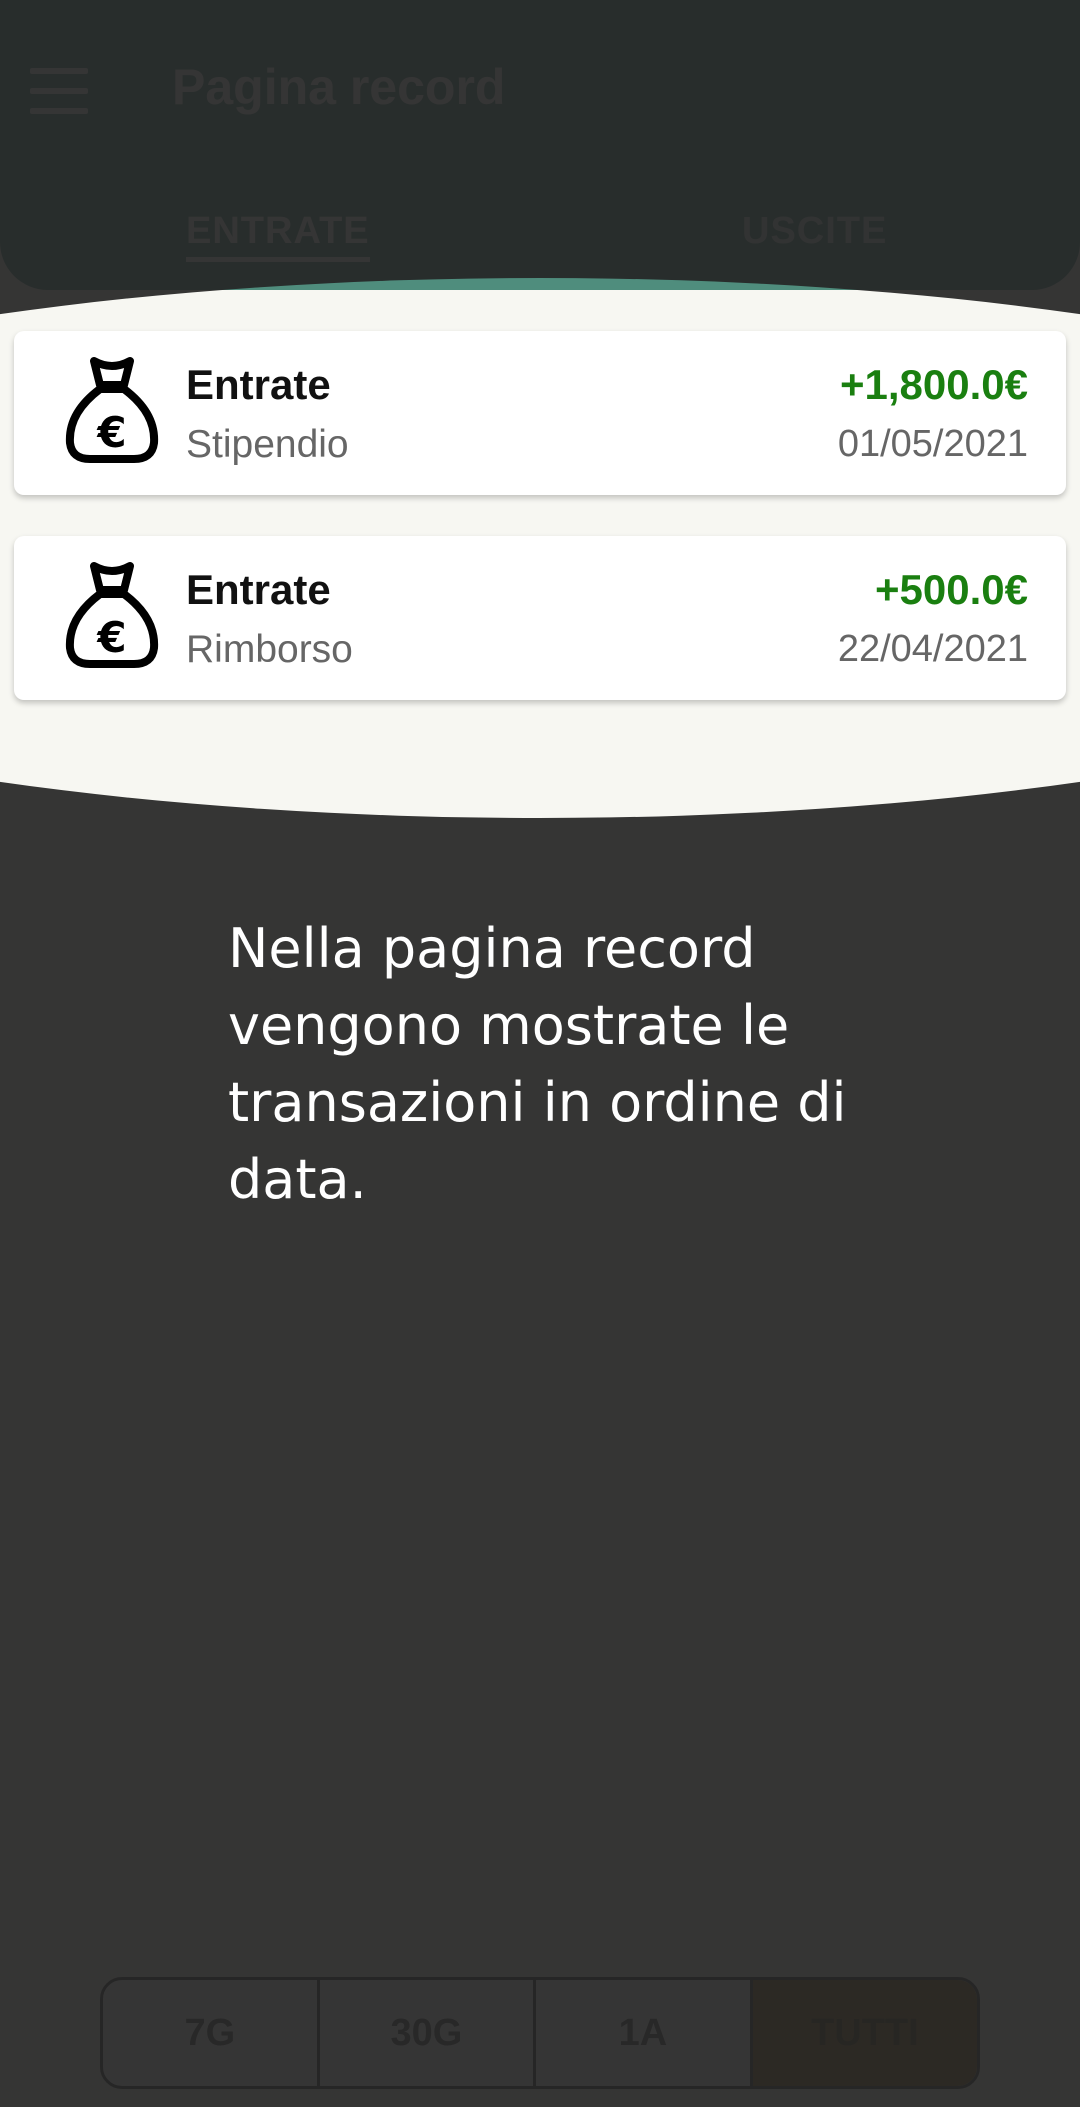 The height and width of the screenshot is (2107, 1080). Describe the element at coordinates (933, 384) in the screenshot. I see `transaction-amount: +1,800.0€` at that location.